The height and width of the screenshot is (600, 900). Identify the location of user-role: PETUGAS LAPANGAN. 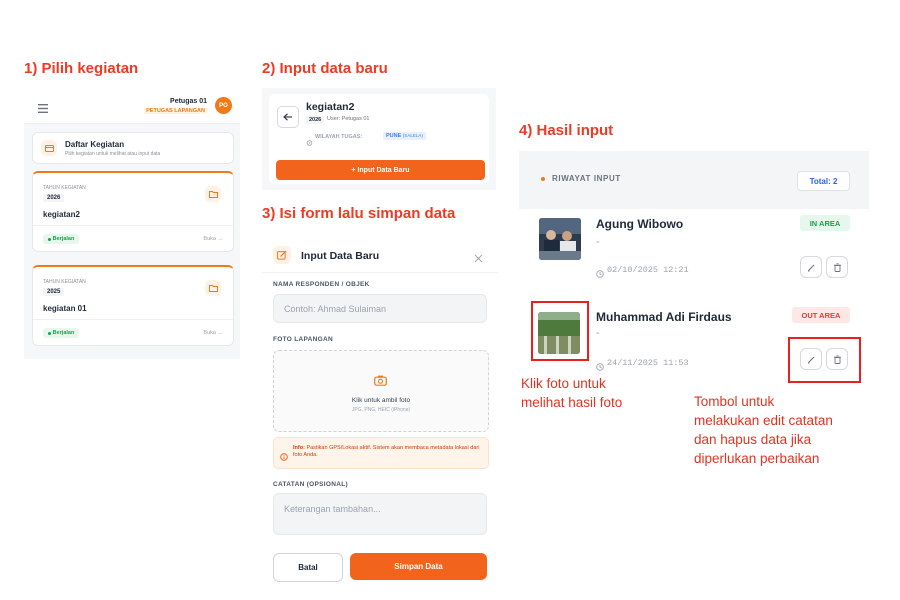
(175, 111).